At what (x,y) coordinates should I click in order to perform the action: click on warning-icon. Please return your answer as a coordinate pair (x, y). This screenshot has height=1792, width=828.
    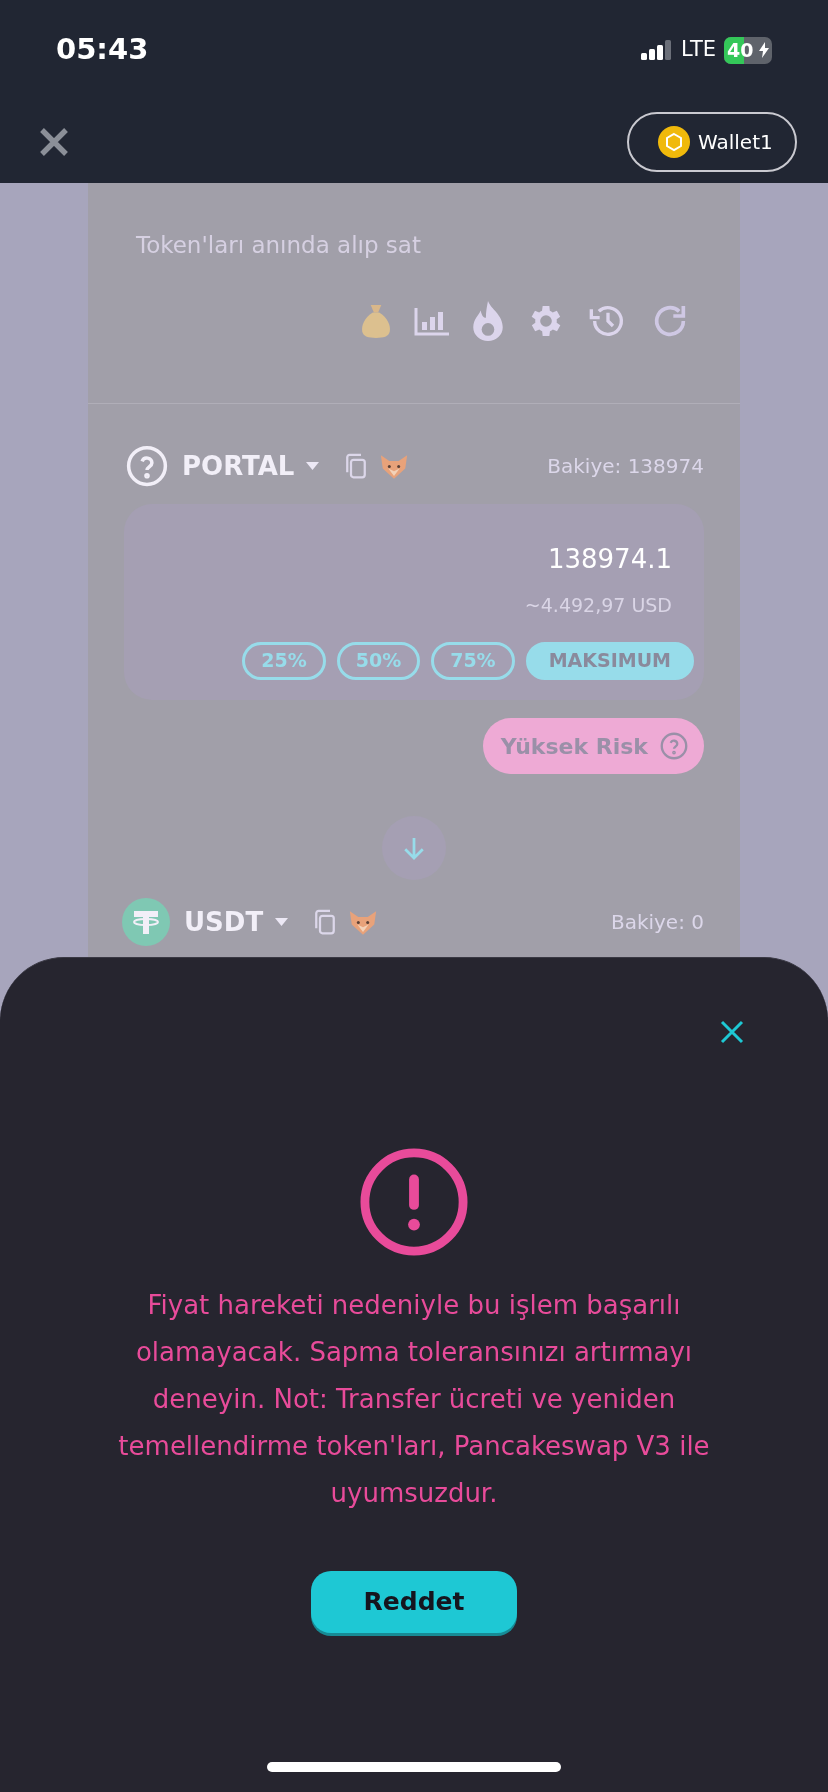
    Looking at the image, I should click on (414, 1202).